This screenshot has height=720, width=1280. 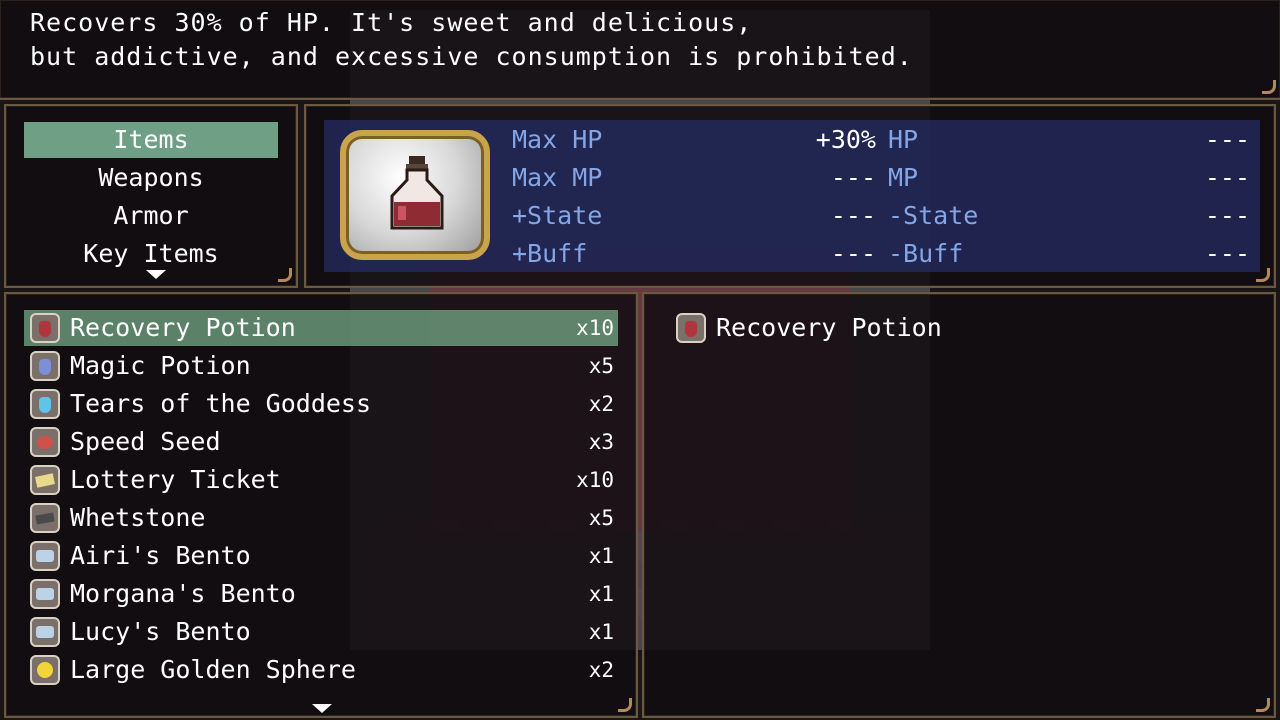 What do you see at coordinates (45, 480) in the screenshot?
I see `ticket-icon` at bounding box center [45, 480].